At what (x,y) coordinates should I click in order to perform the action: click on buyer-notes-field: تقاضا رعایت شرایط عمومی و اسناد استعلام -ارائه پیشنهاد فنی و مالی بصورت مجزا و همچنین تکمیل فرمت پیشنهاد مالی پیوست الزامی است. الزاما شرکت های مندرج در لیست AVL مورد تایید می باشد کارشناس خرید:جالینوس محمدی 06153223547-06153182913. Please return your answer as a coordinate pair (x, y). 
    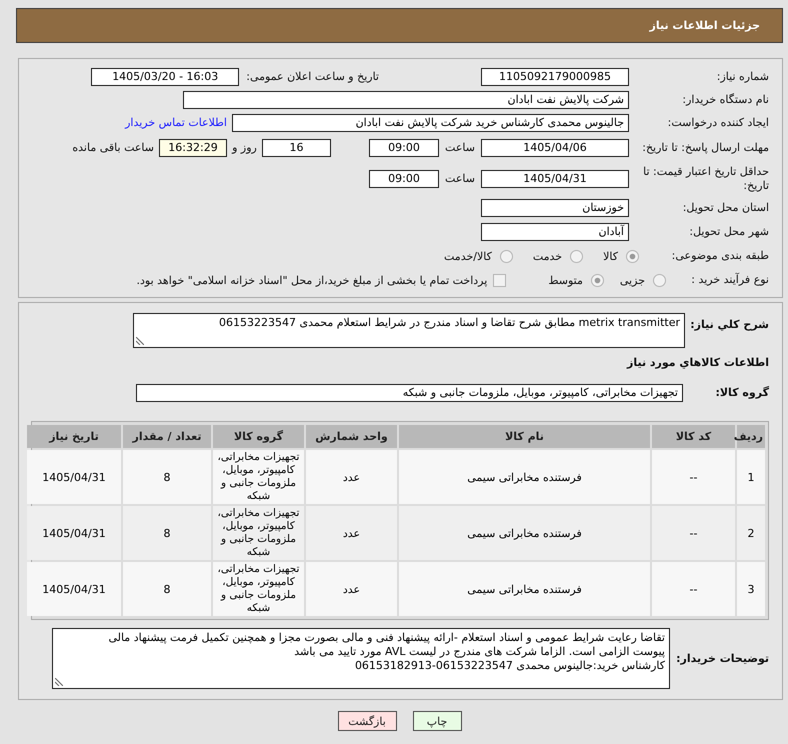
    Looking at the image, I should click on (361, 658).